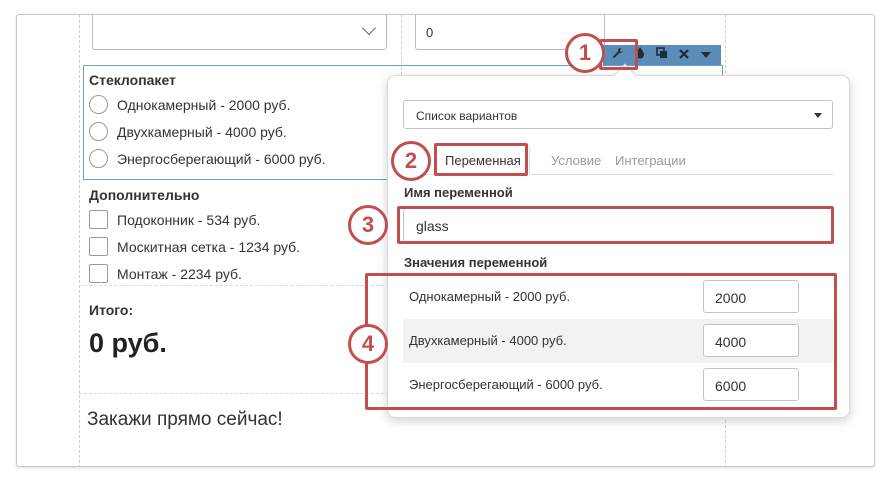 The height and width of the screenshot is (480, 887). What do you see at coordinates (650, 160) in the screenshot?
I see `tab-integrations: Интеграции` at bounding box center [650, 160].